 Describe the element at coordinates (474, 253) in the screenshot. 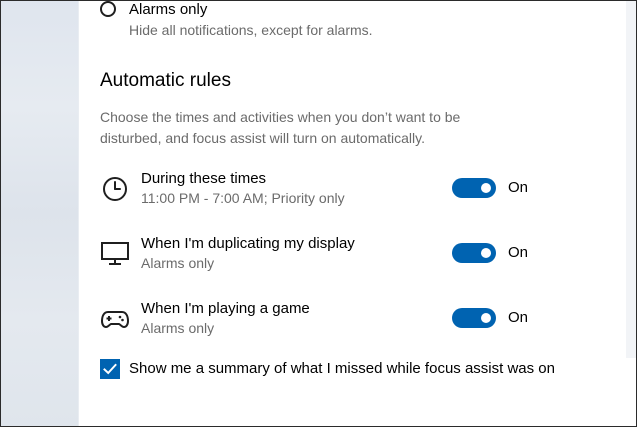

I see `rule-duplicating-display-toggle` at that location.